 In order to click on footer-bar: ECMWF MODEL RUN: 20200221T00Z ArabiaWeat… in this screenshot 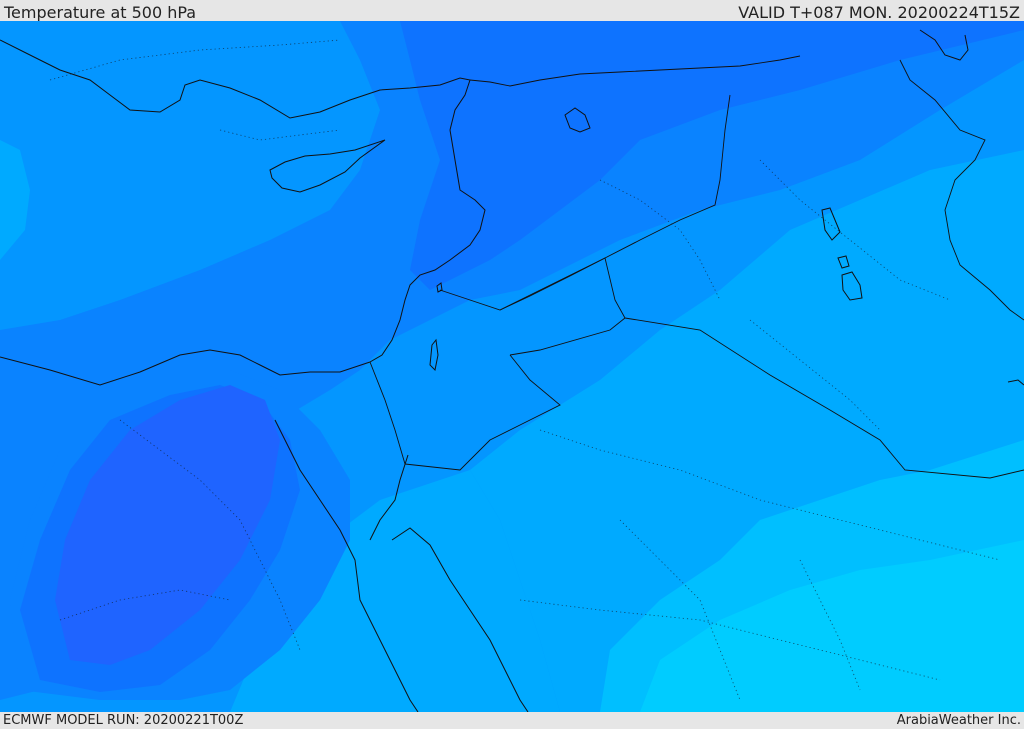, I will do `click(512, 720)`.